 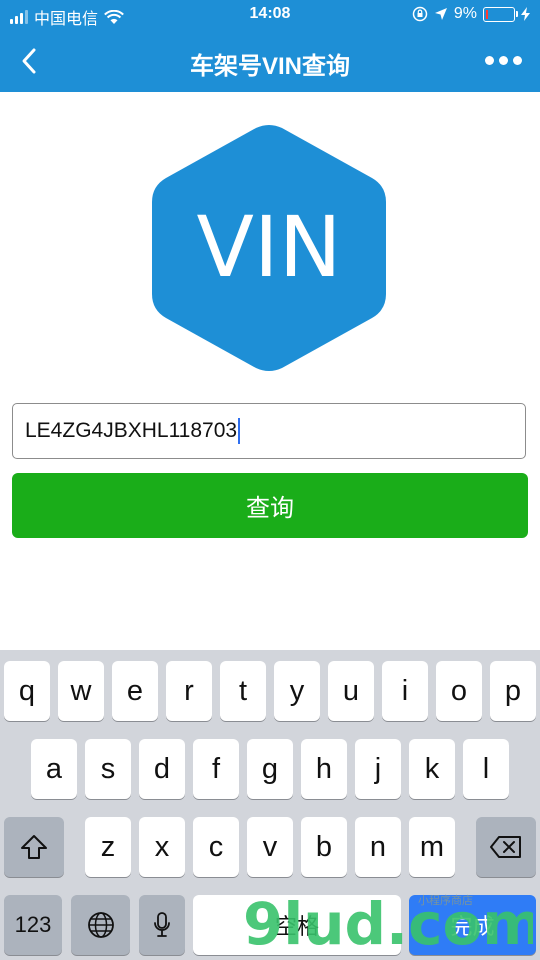 I want to click on key-label: f, so click(x=216, y=768).